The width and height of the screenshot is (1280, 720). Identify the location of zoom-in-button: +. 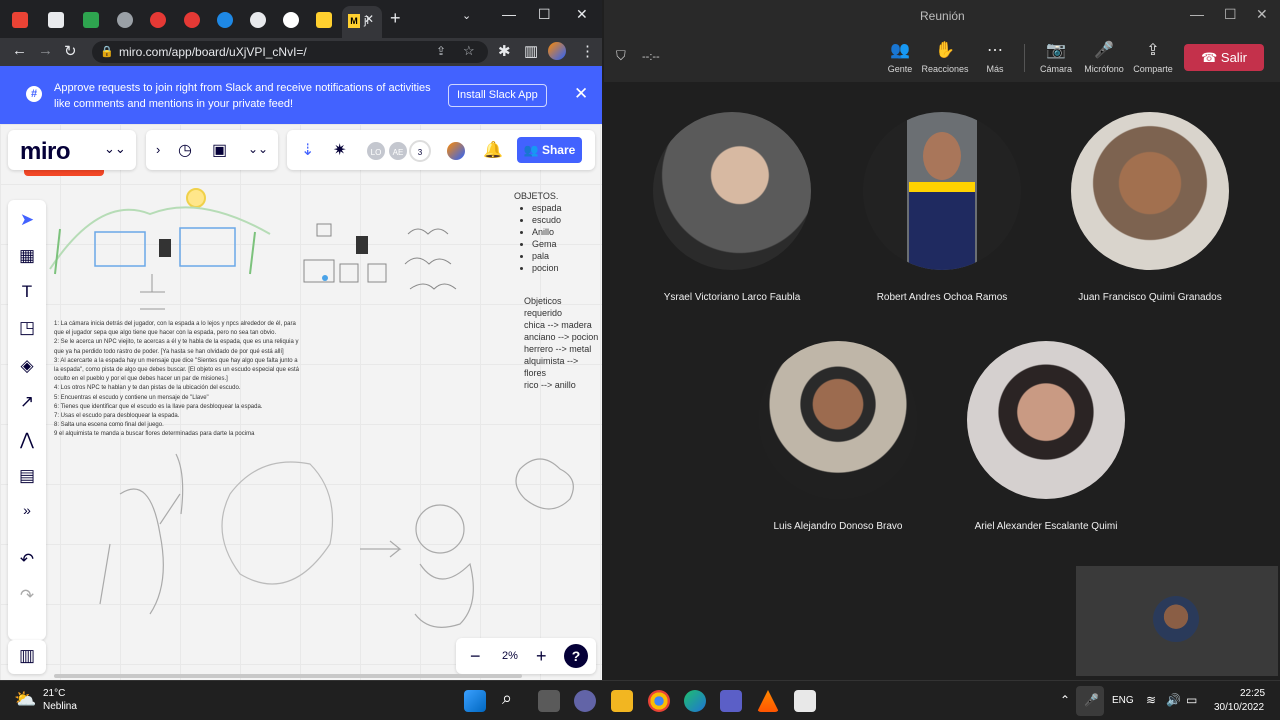
(541, 656).